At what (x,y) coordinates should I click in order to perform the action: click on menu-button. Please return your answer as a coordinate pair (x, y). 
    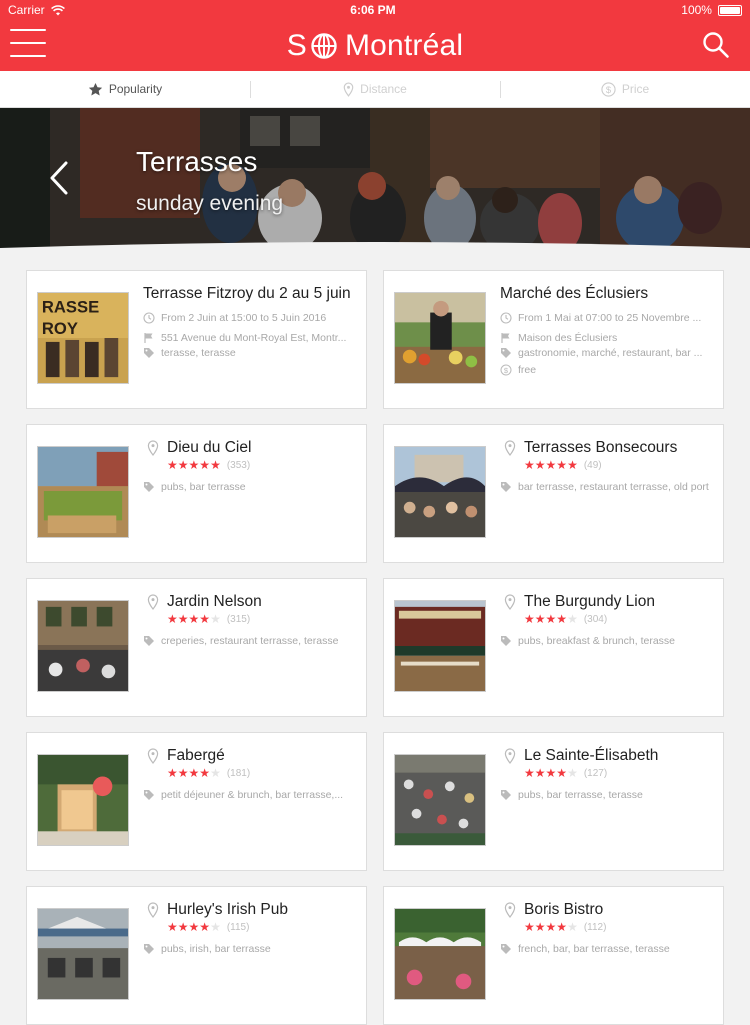
    Looking at the image, I should click on (28, 43).